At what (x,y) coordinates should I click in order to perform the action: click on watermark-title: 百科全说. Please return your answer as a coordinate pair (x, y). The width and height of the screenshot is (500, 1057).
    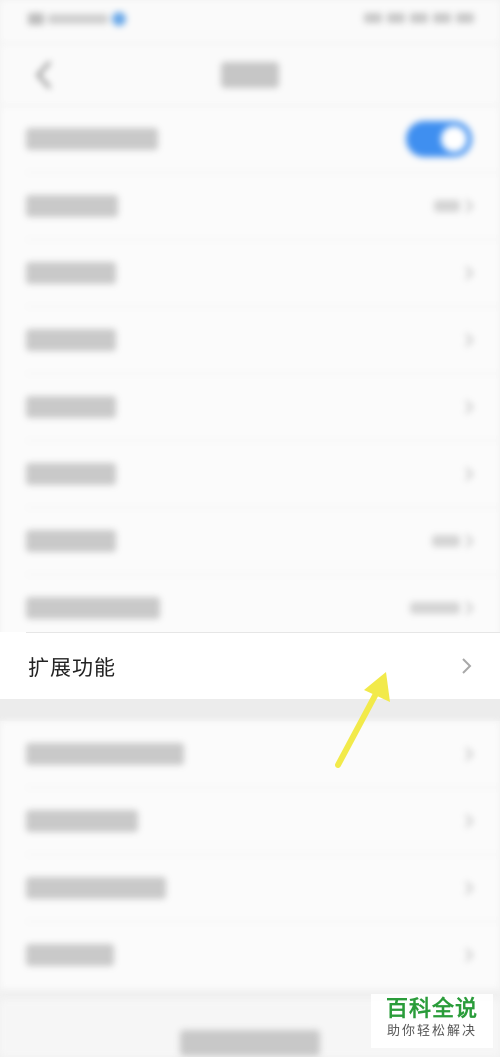
    Looking at the image, I should click on (431, 1009).